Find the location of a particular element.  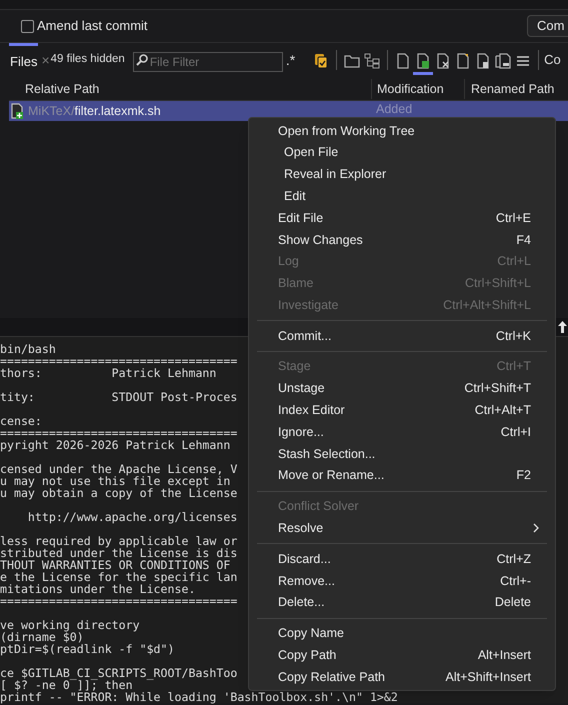

code-line: cense: is located at coordinates (21, 421).